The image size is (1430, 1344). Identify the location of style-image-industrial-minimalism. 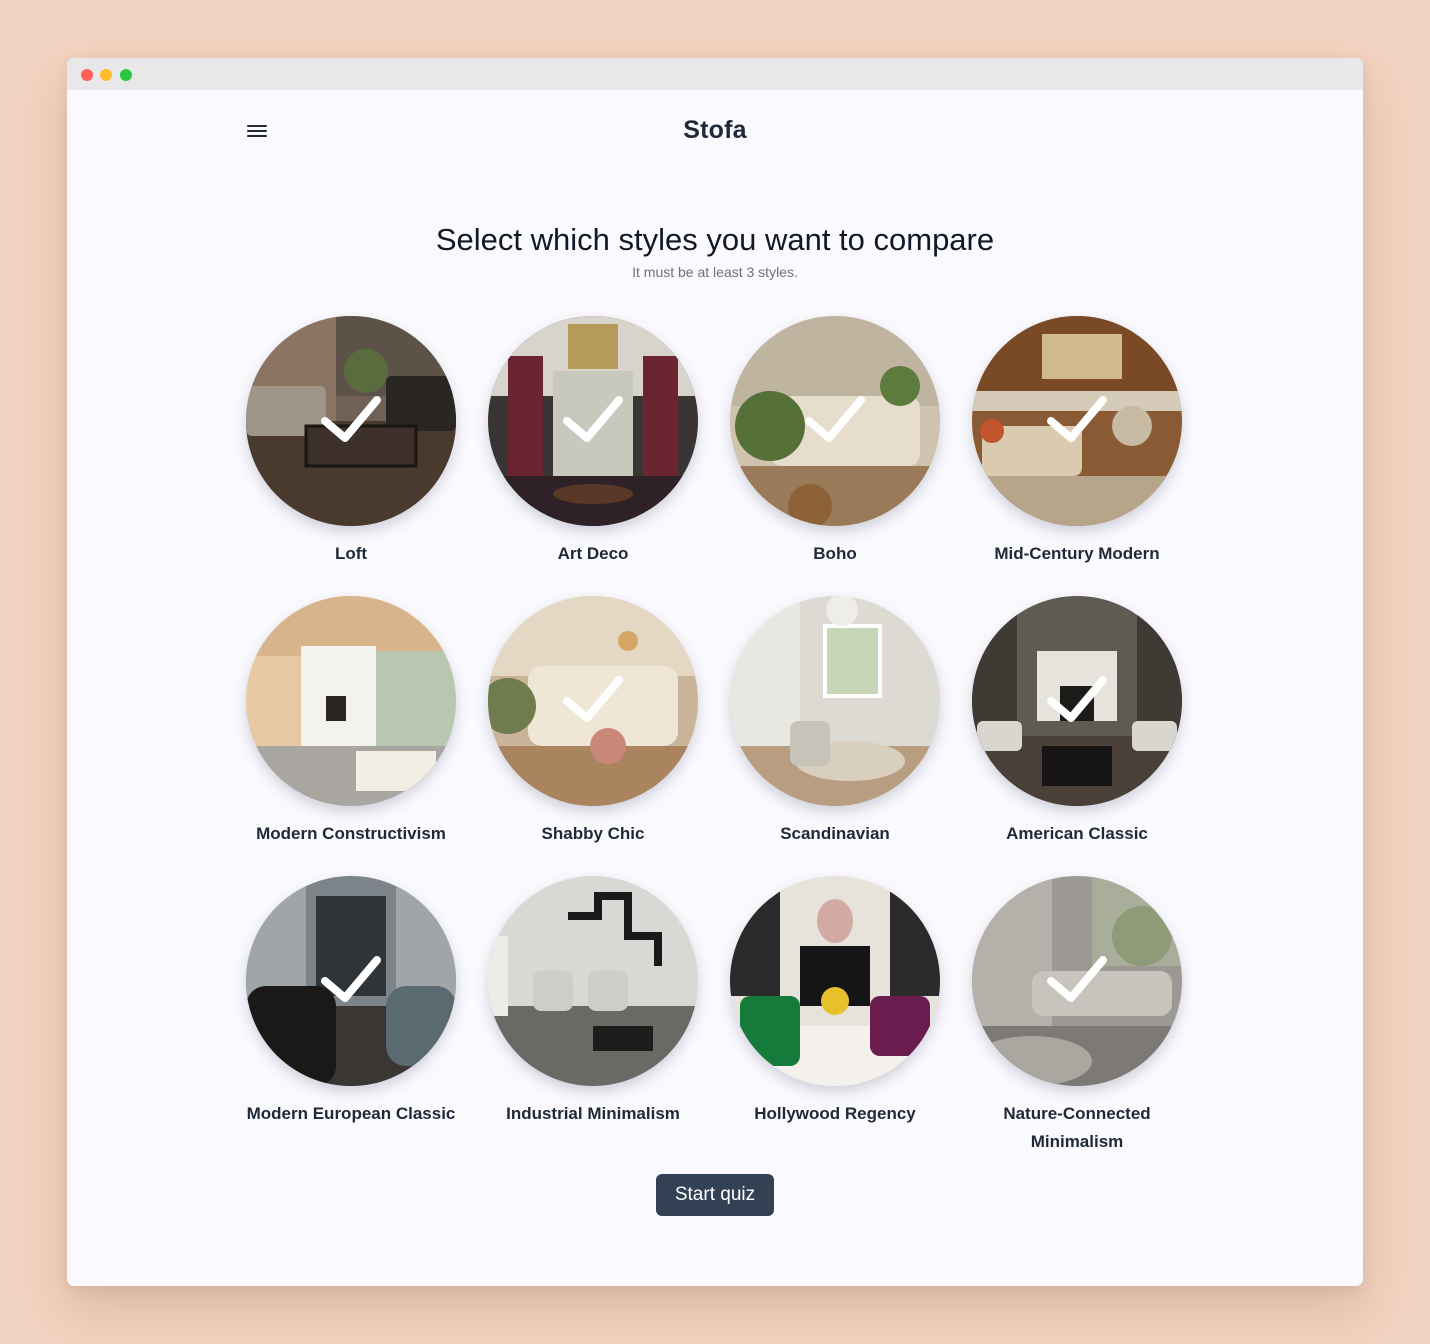
(593, 981).